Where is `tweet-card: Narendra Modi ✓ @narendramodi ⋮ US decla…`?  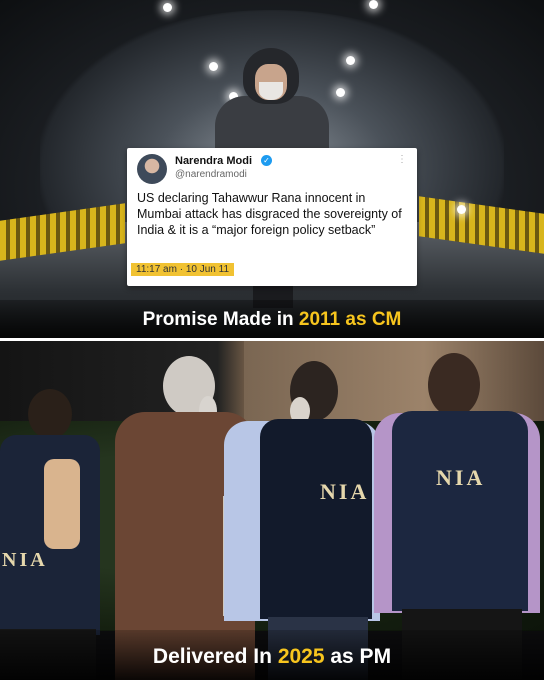
tweet-card: Narendra Modi ✓ @narendramodi ⋮ US decla… is located at coordinates (272, 217).